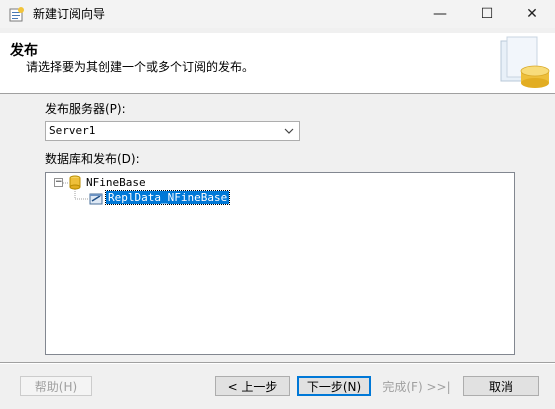  What do you see at coordinates (289, 131) in the screenshot?
I see `chevron-down-icon` at bounding box center [289, 131].